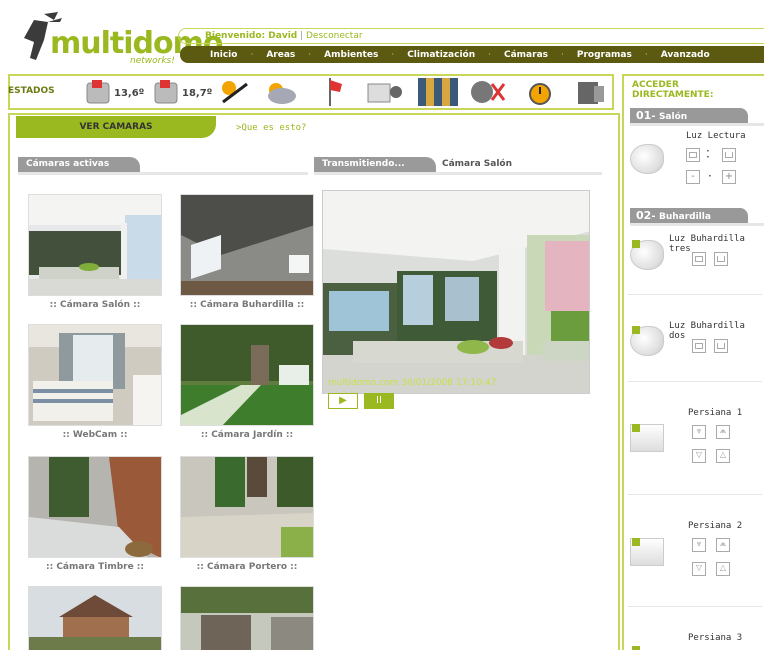 This screenshot has width=764, height=650. I want to click on dim-up-button: +, so click(729, 177).